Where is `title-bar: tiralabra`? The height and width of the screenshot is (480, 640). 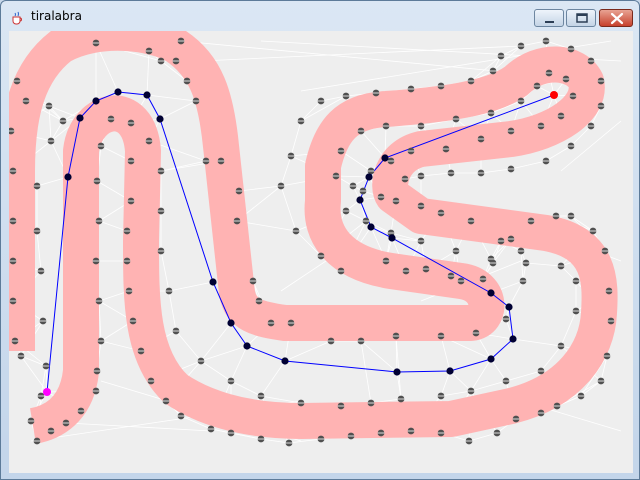 title-bar: tiralabra is located at coordinates (320, 16).